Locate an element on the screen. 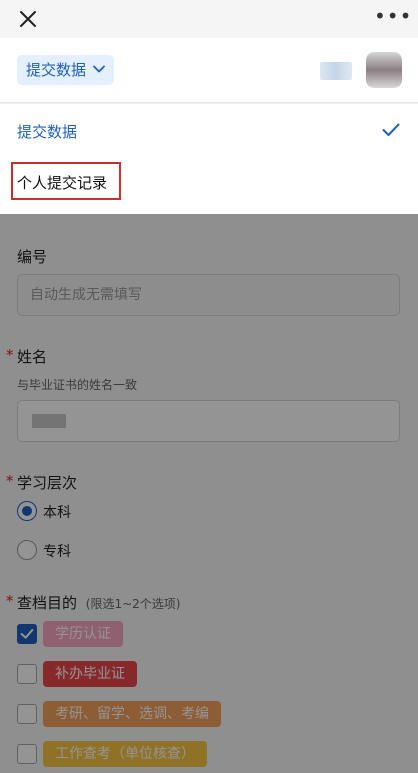 This screenshot has width=418, height=773. menu-item-label: 提交数据 is located at coordinates (47, 132).